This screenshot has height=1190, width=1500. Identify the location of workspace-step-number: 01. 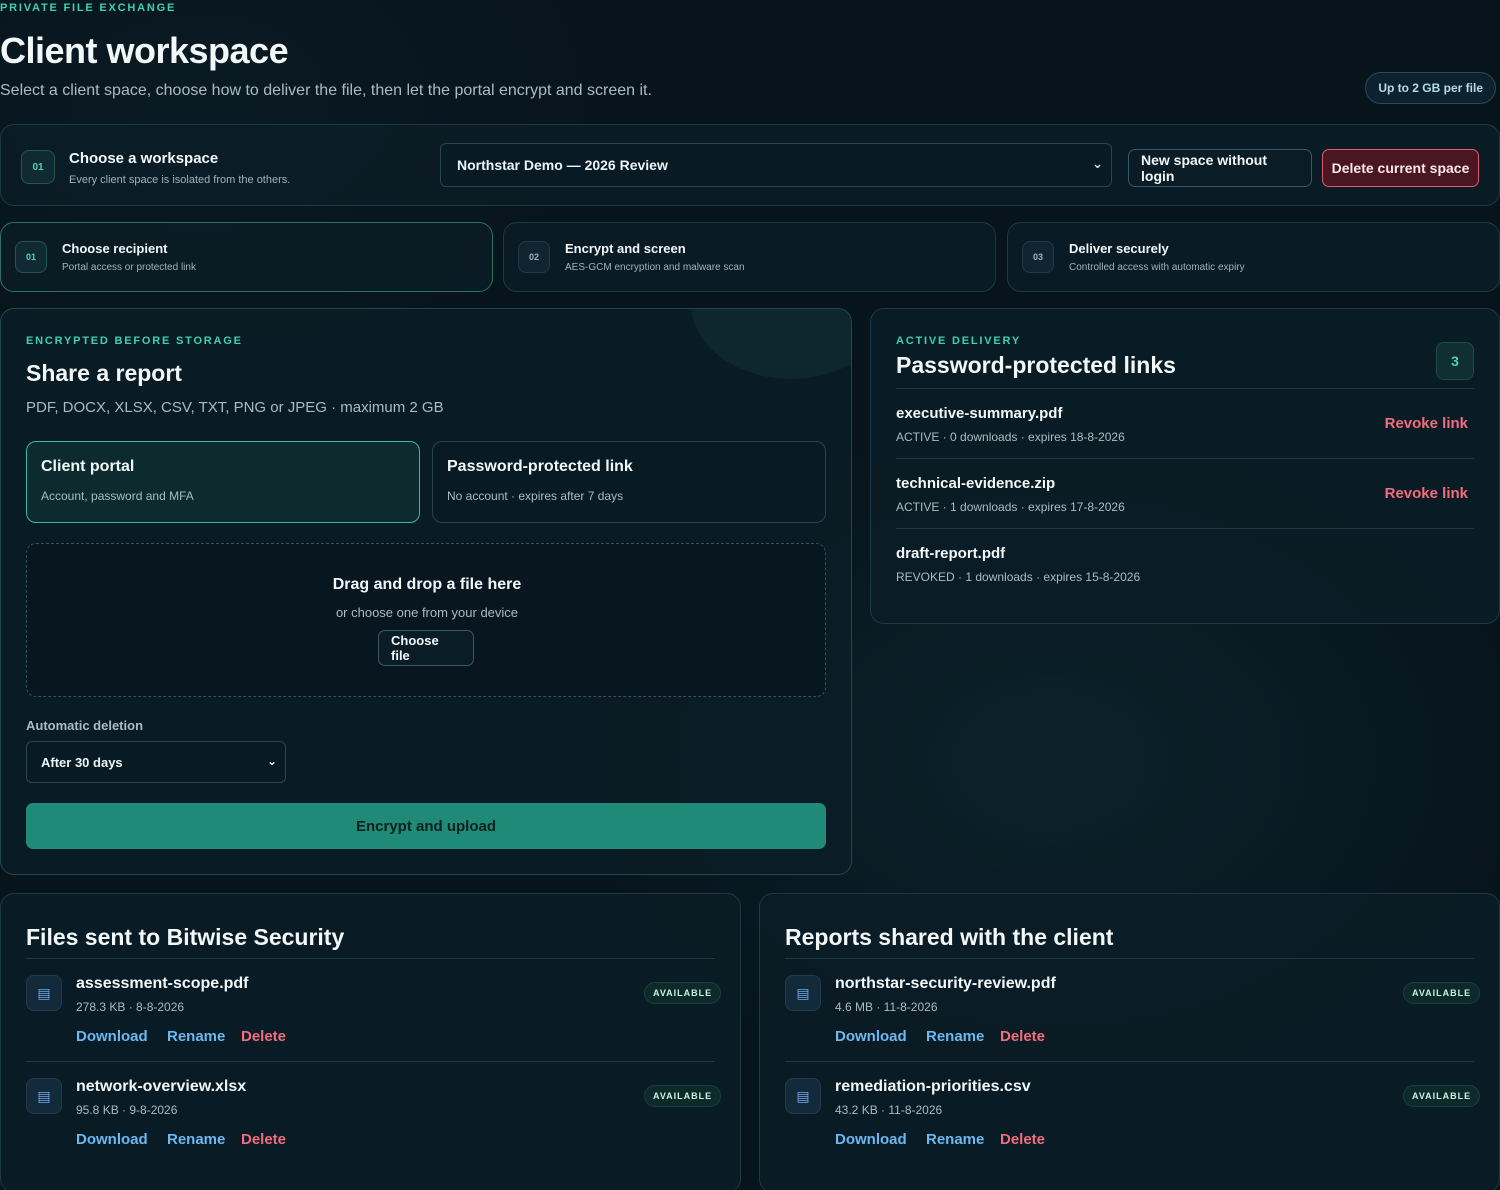
(38, 167).